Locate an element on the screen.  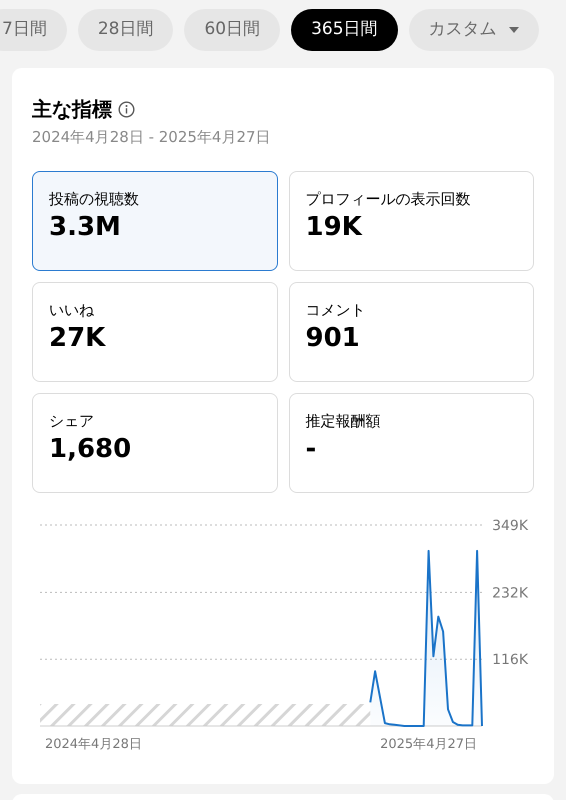
metric-label: コメント is located at coordinates (336, 310).